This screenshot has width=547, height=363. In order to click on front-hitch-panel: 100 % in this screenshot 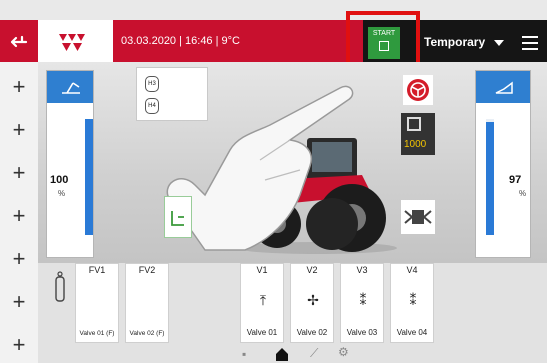, I will do `click(70, 164)`.